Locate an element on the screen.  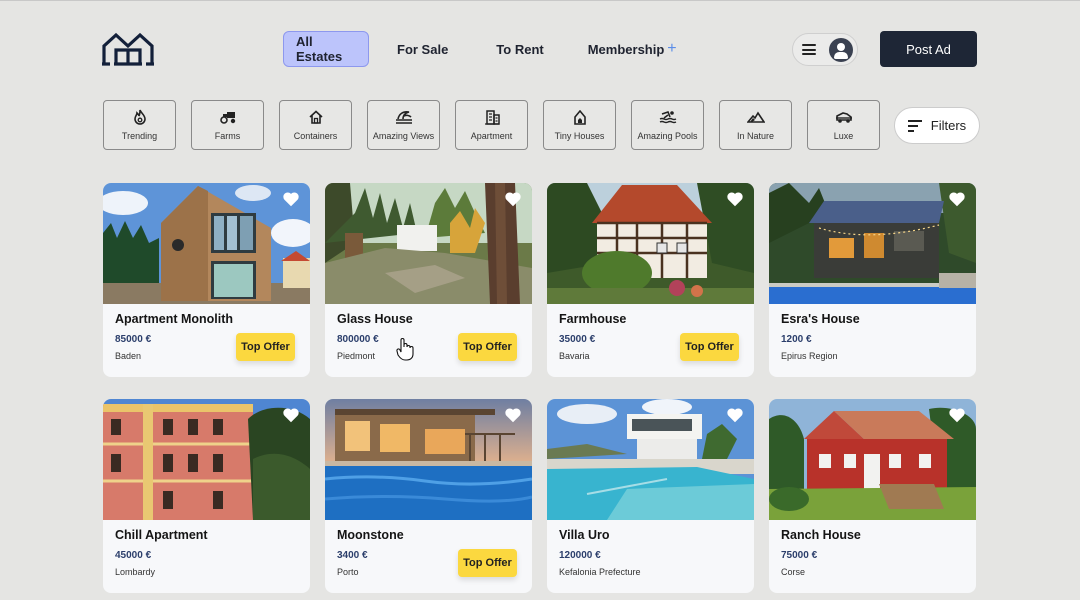
hamburger-menu-icon is located at coordinates (809, 49).